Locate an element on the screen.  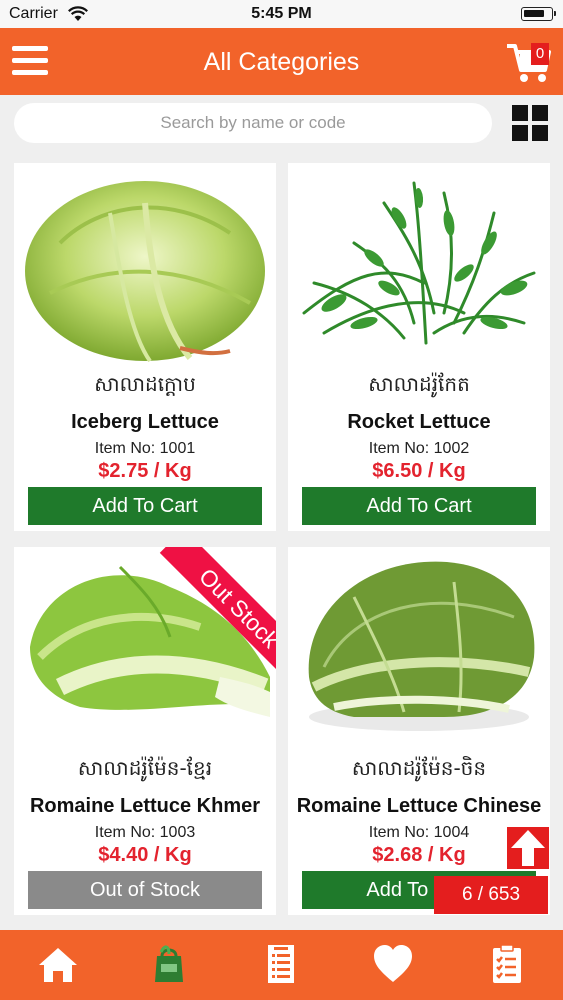
search-row is located at coordinates (281, 124).